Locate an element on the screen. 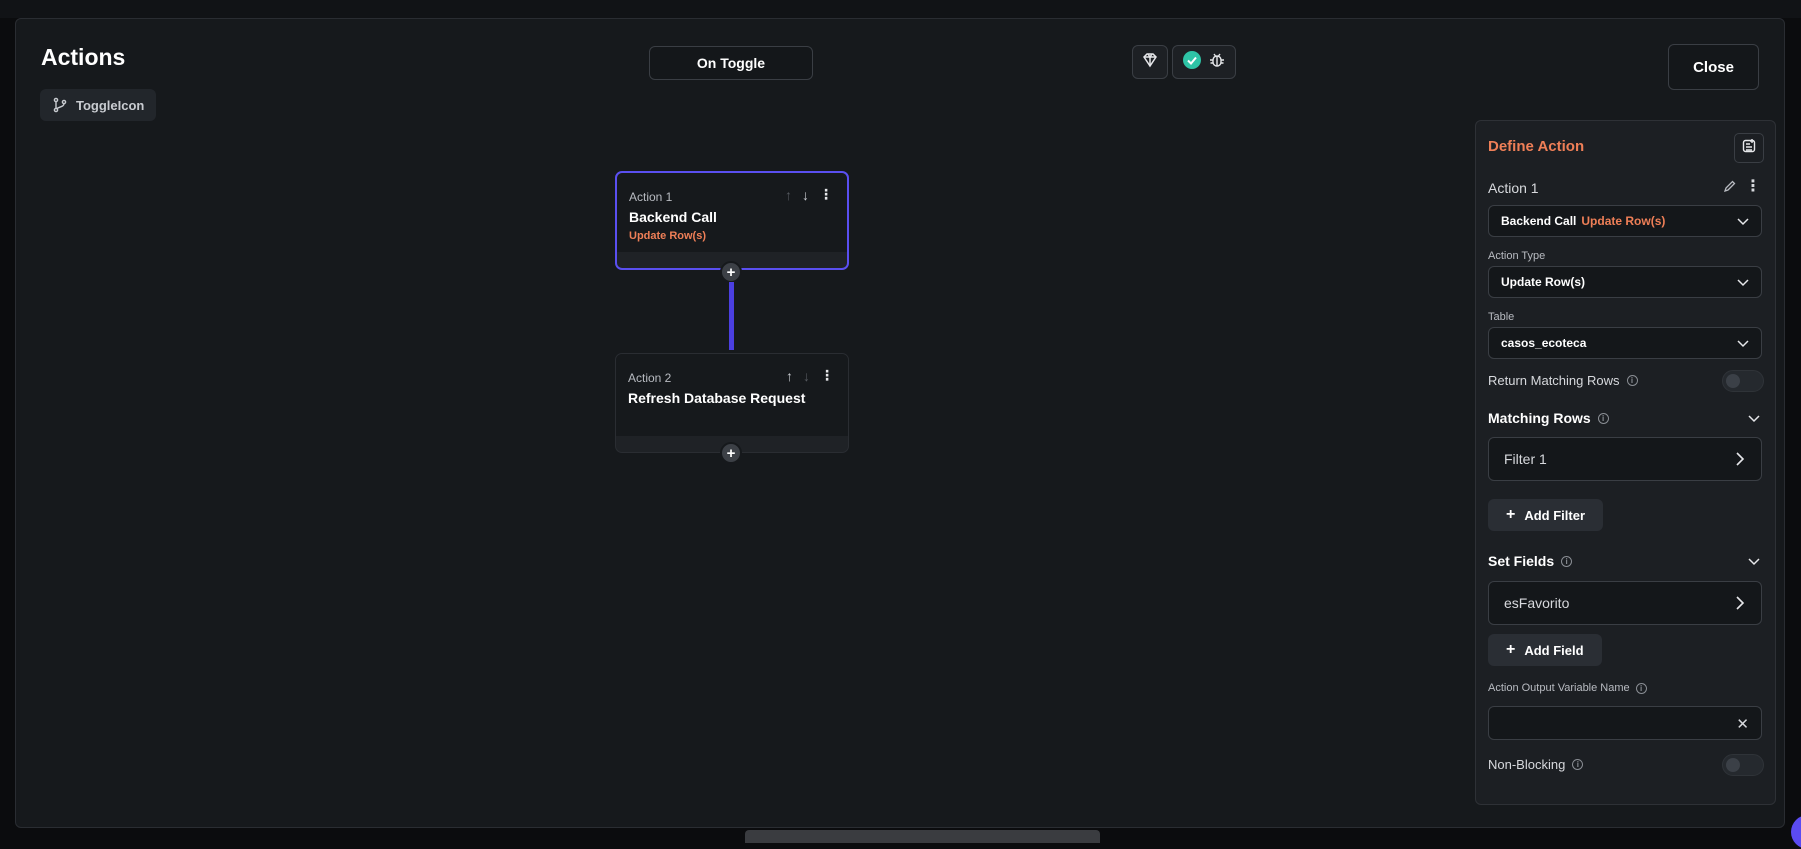 This screenshot has width=1801, height=849. add-filter-label: Add Filter is located at coordinates (1555, 515).